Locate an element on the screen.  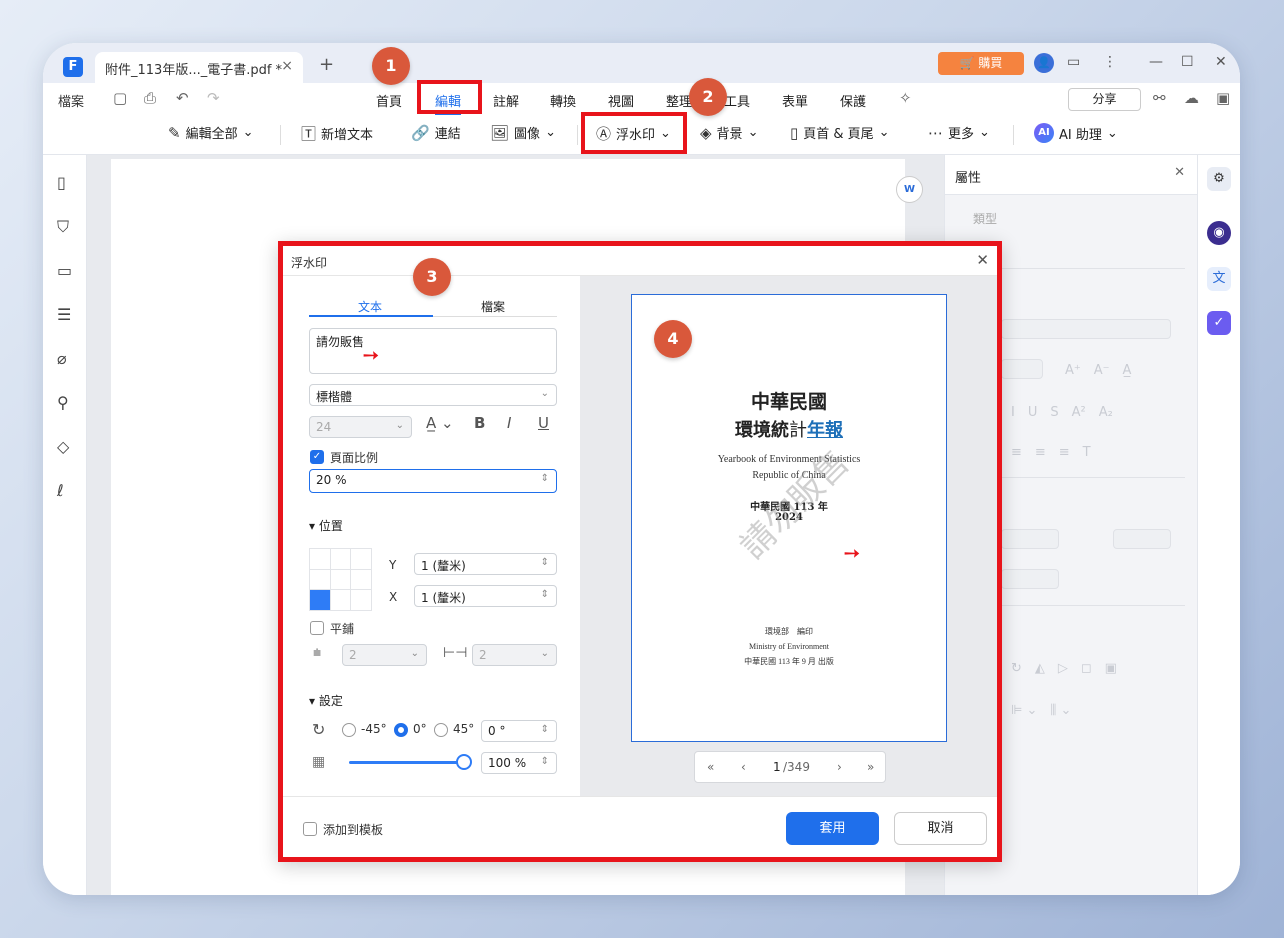
x-label: X is located at coordinates (393, 597).